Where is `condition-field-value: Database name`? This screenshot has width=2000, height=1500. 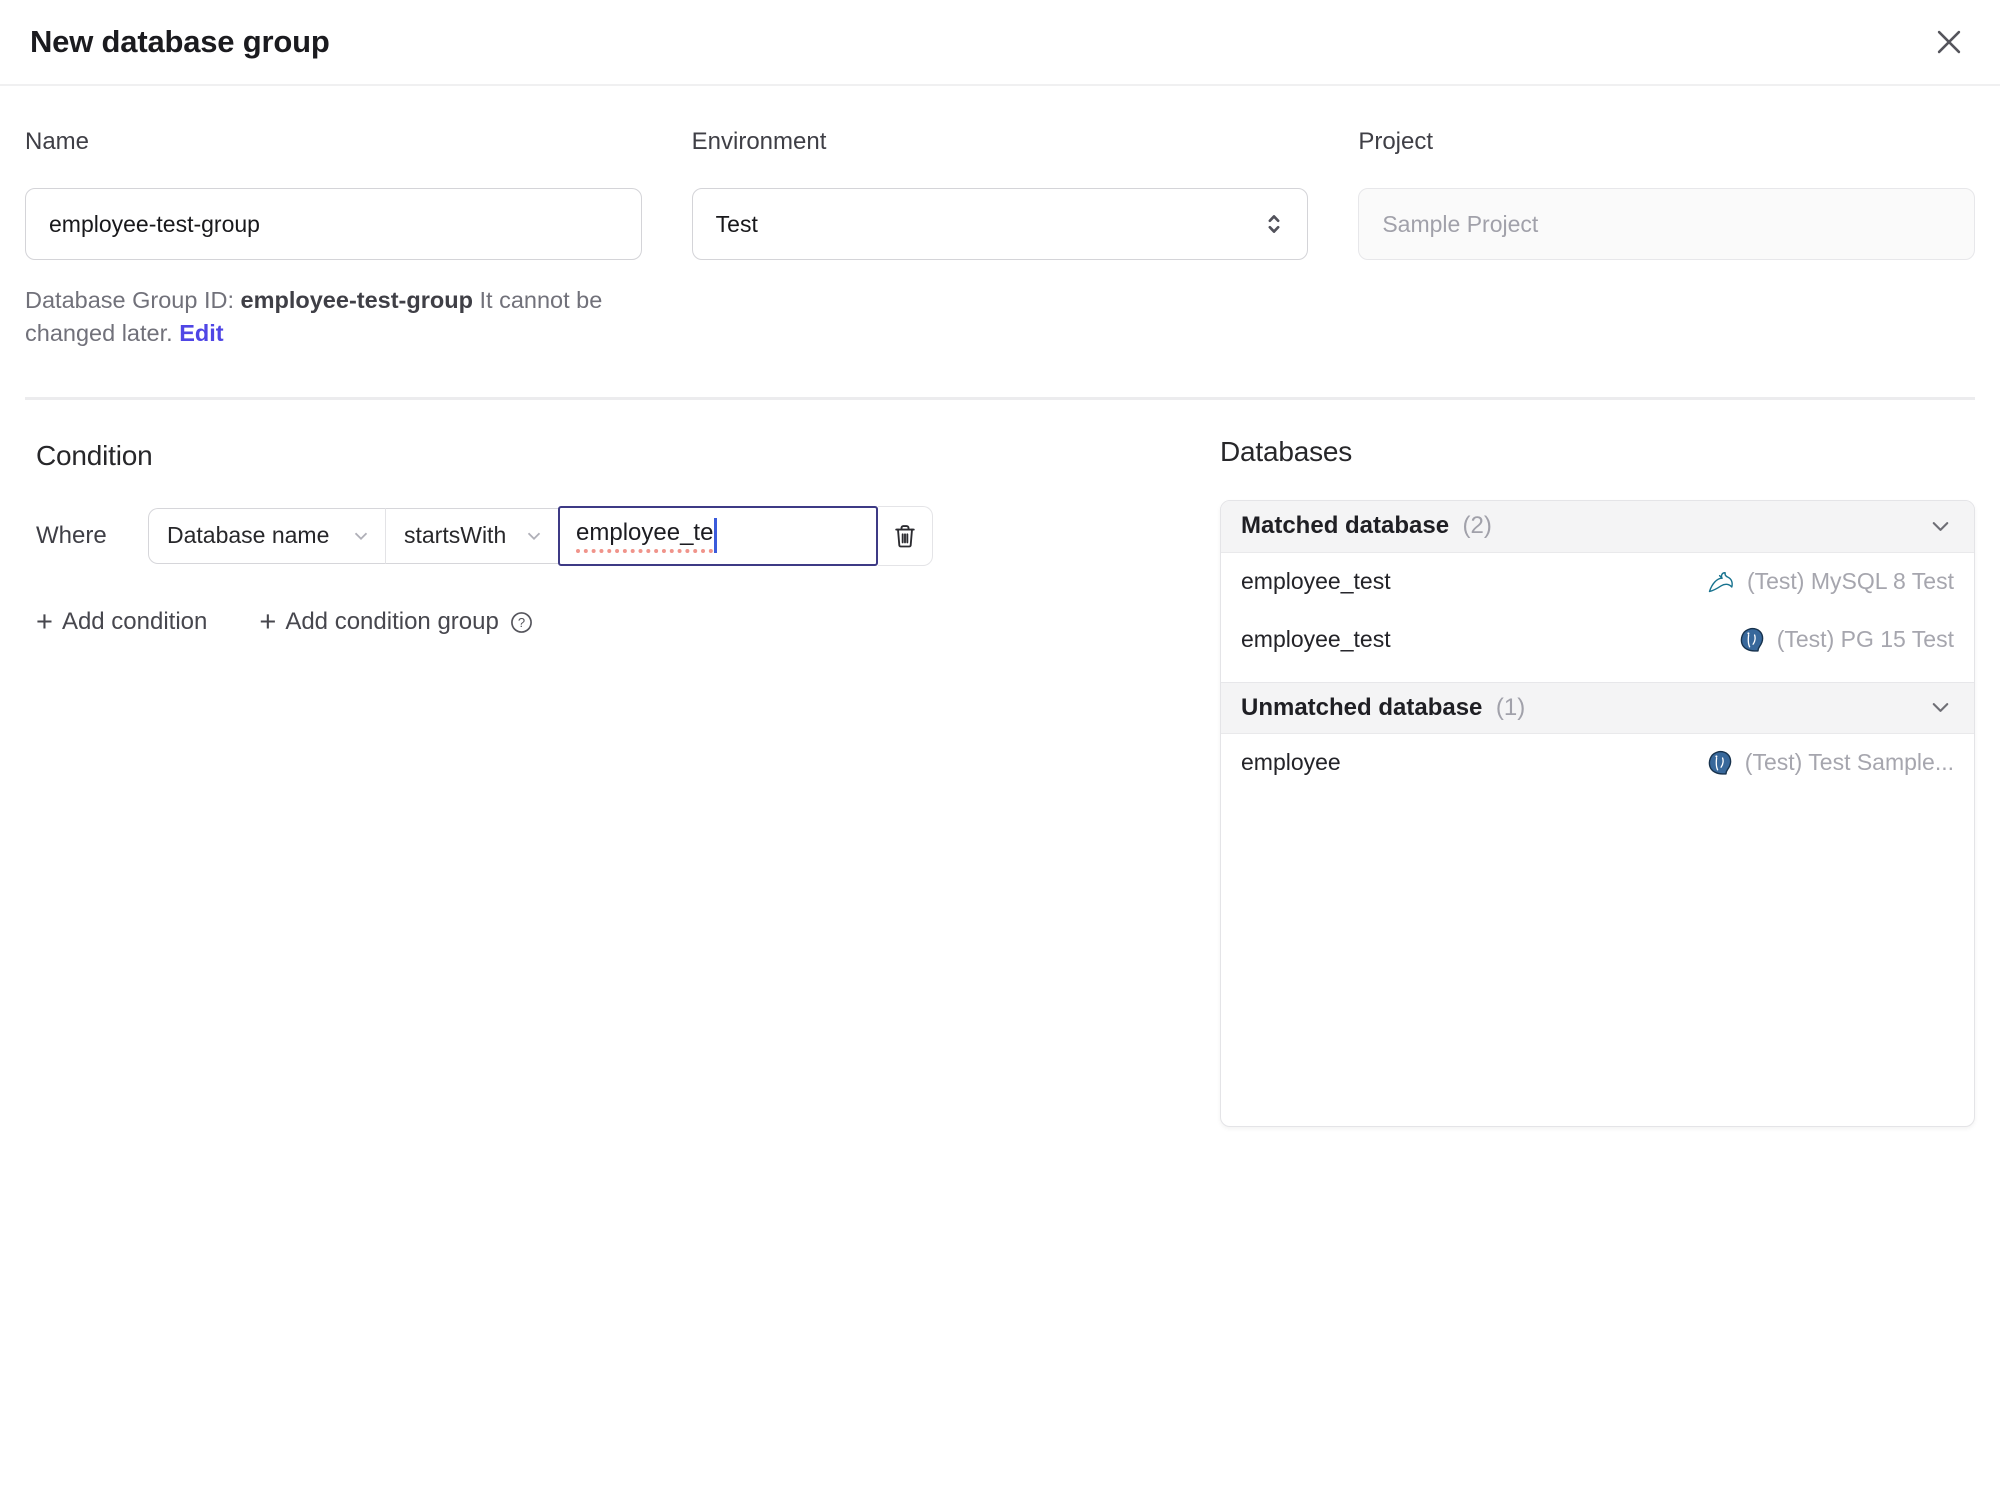 condition-field-value: Database name is located at coordinates (248, 535).